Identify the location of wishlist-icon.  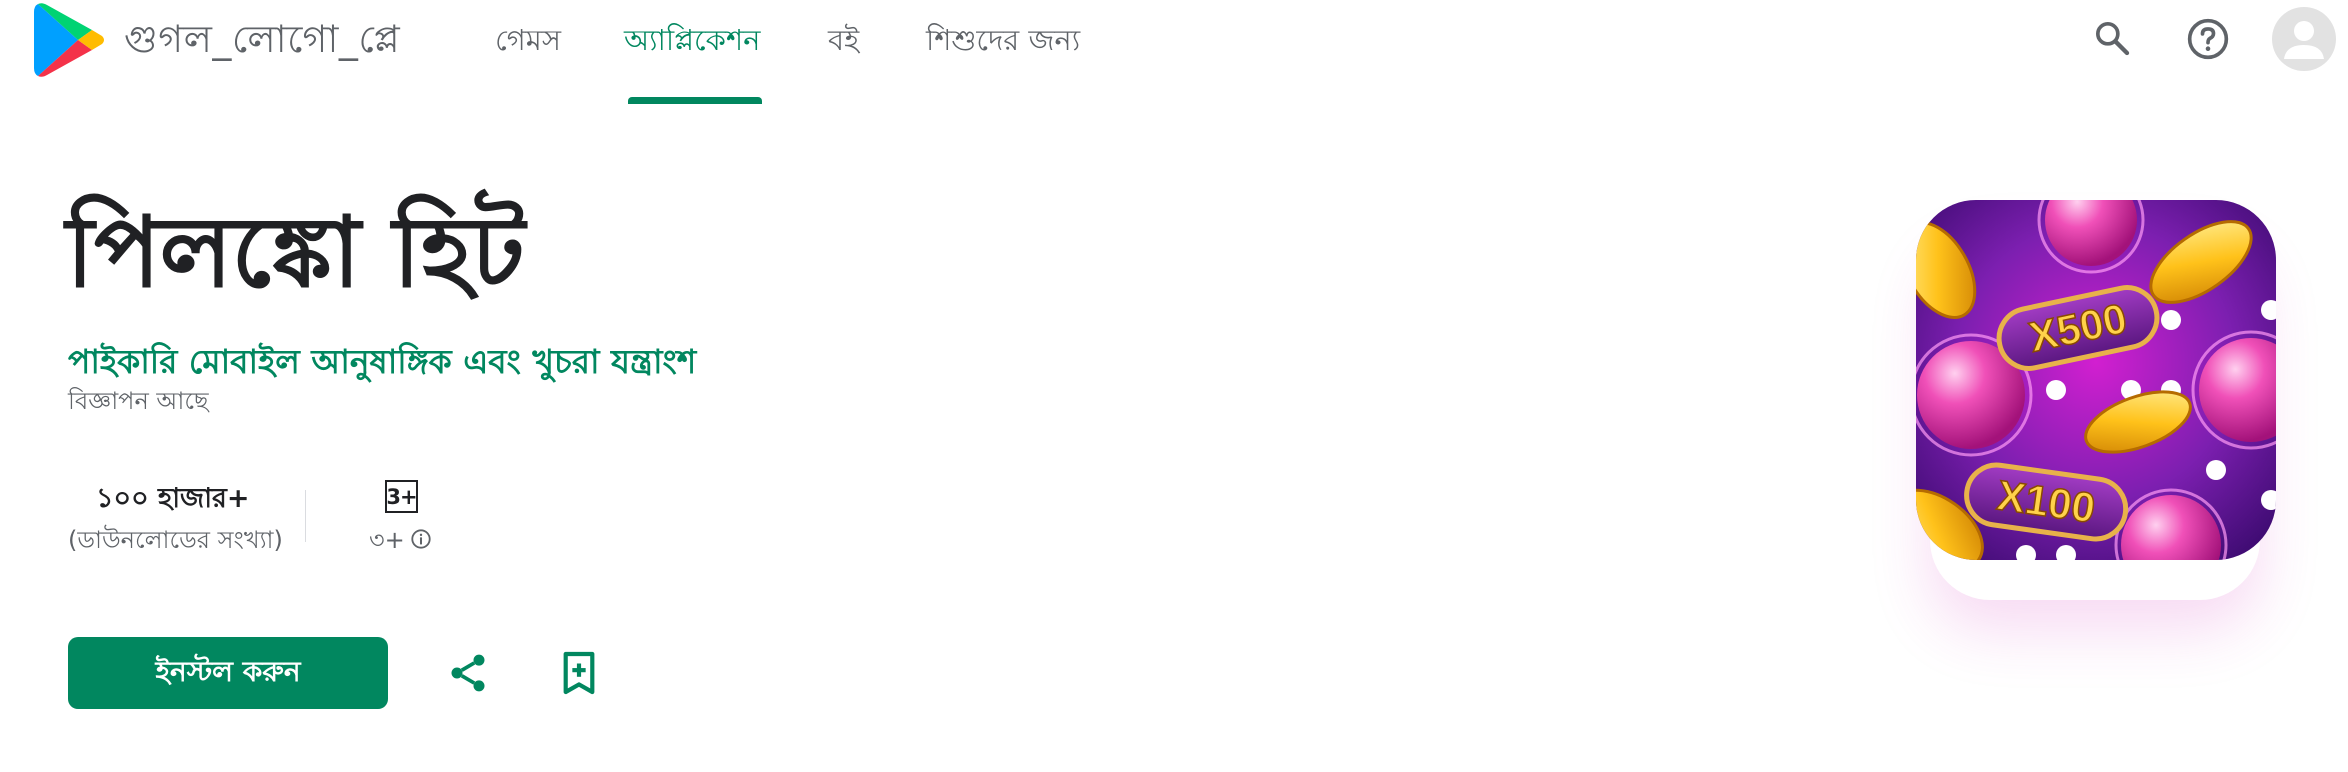
(579, 673).